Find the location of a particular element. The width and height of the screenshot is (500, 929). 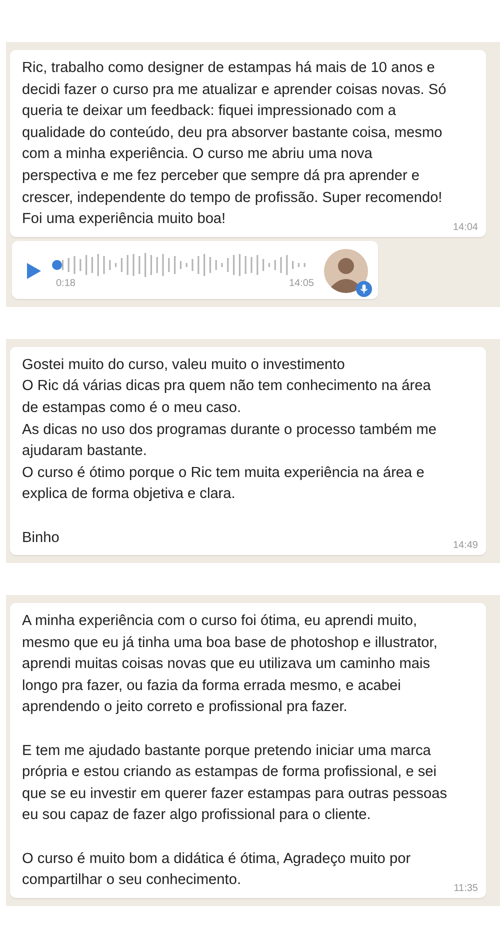

message-time: 14:05 is located at coordinates (301, 284).